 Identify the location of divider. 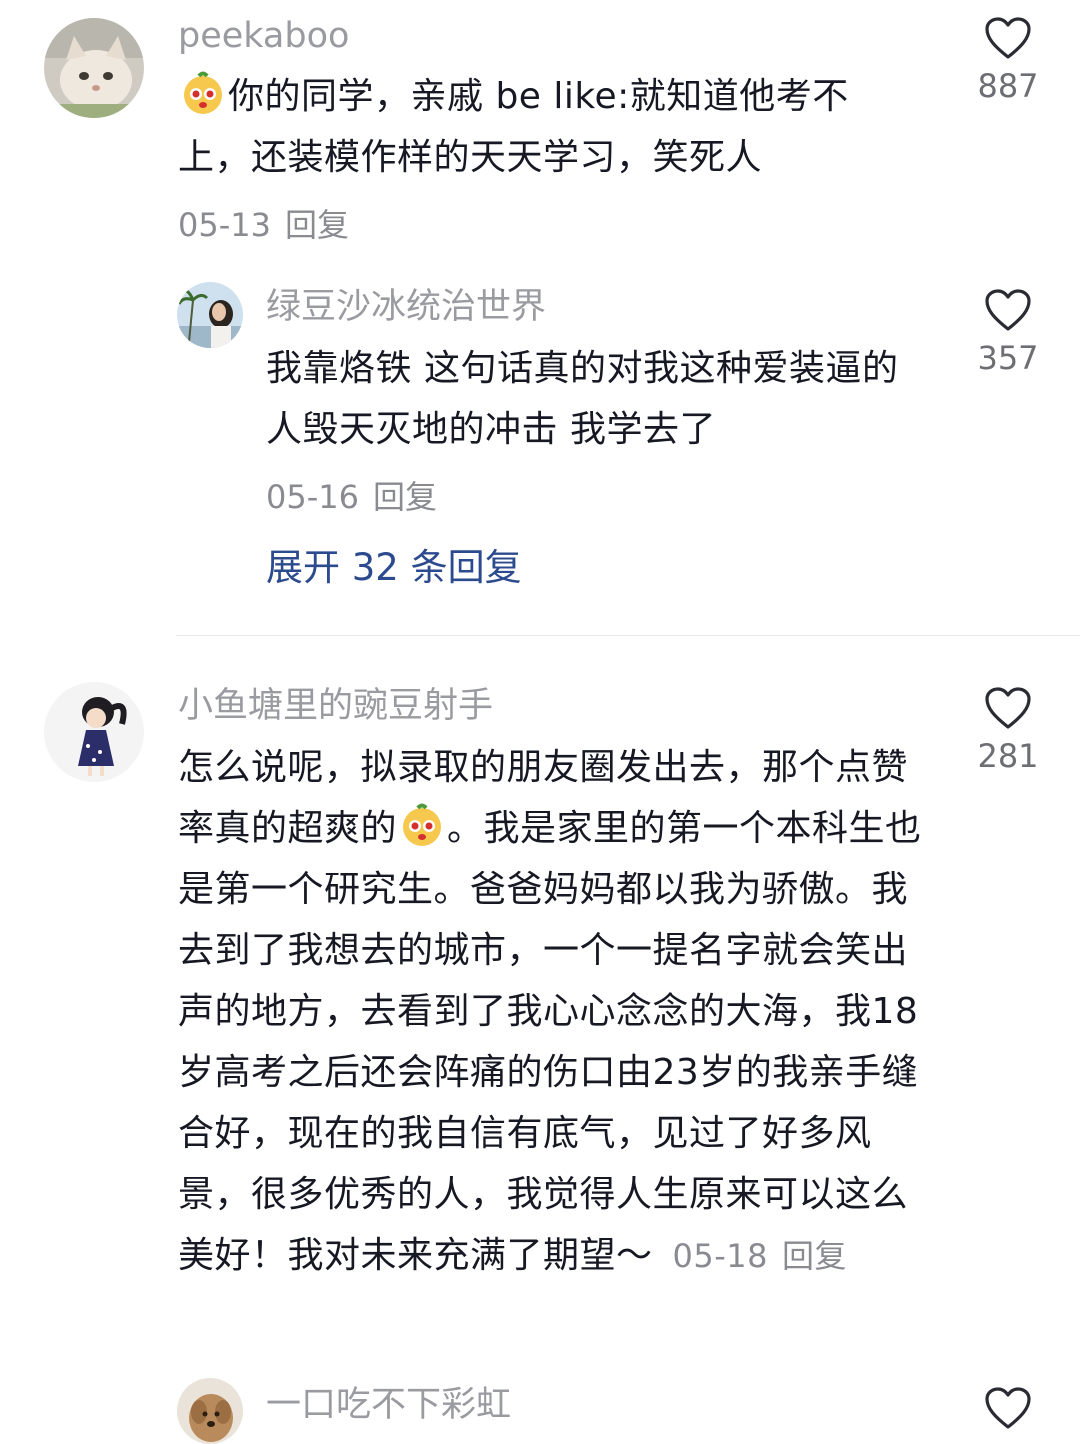
(628, 635).